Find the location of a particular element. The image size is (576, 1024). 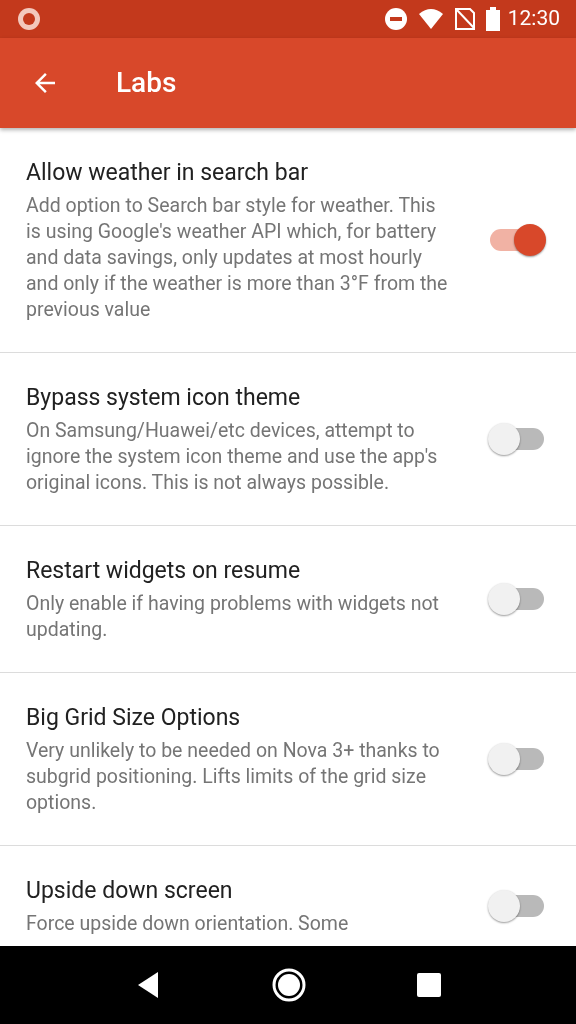

notification-icon is located at coordinates (29, 19).